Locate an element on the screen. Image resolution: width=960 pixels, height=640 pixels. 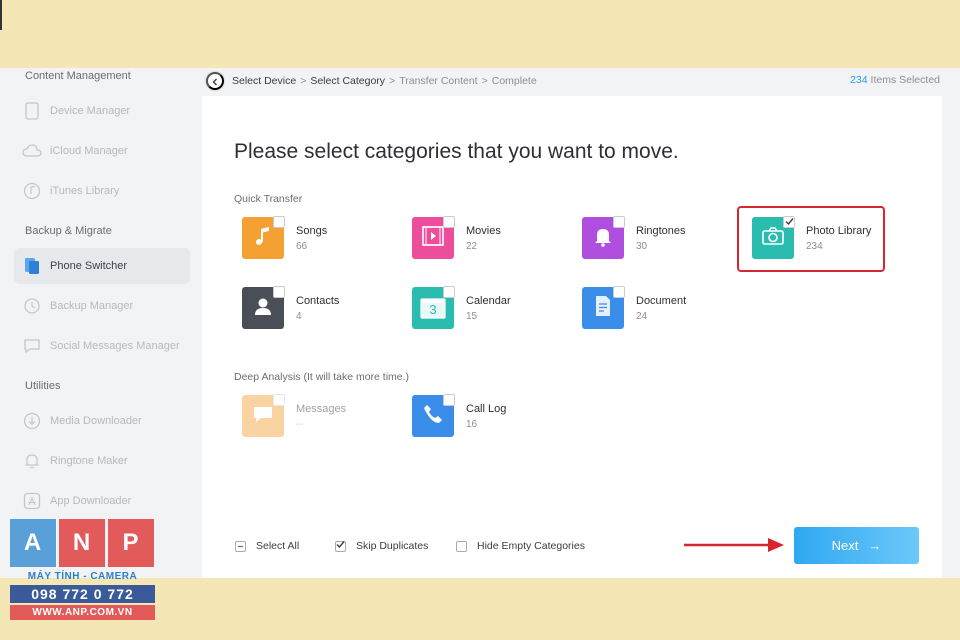
call-log-tile is located at coordinates (433, 415).